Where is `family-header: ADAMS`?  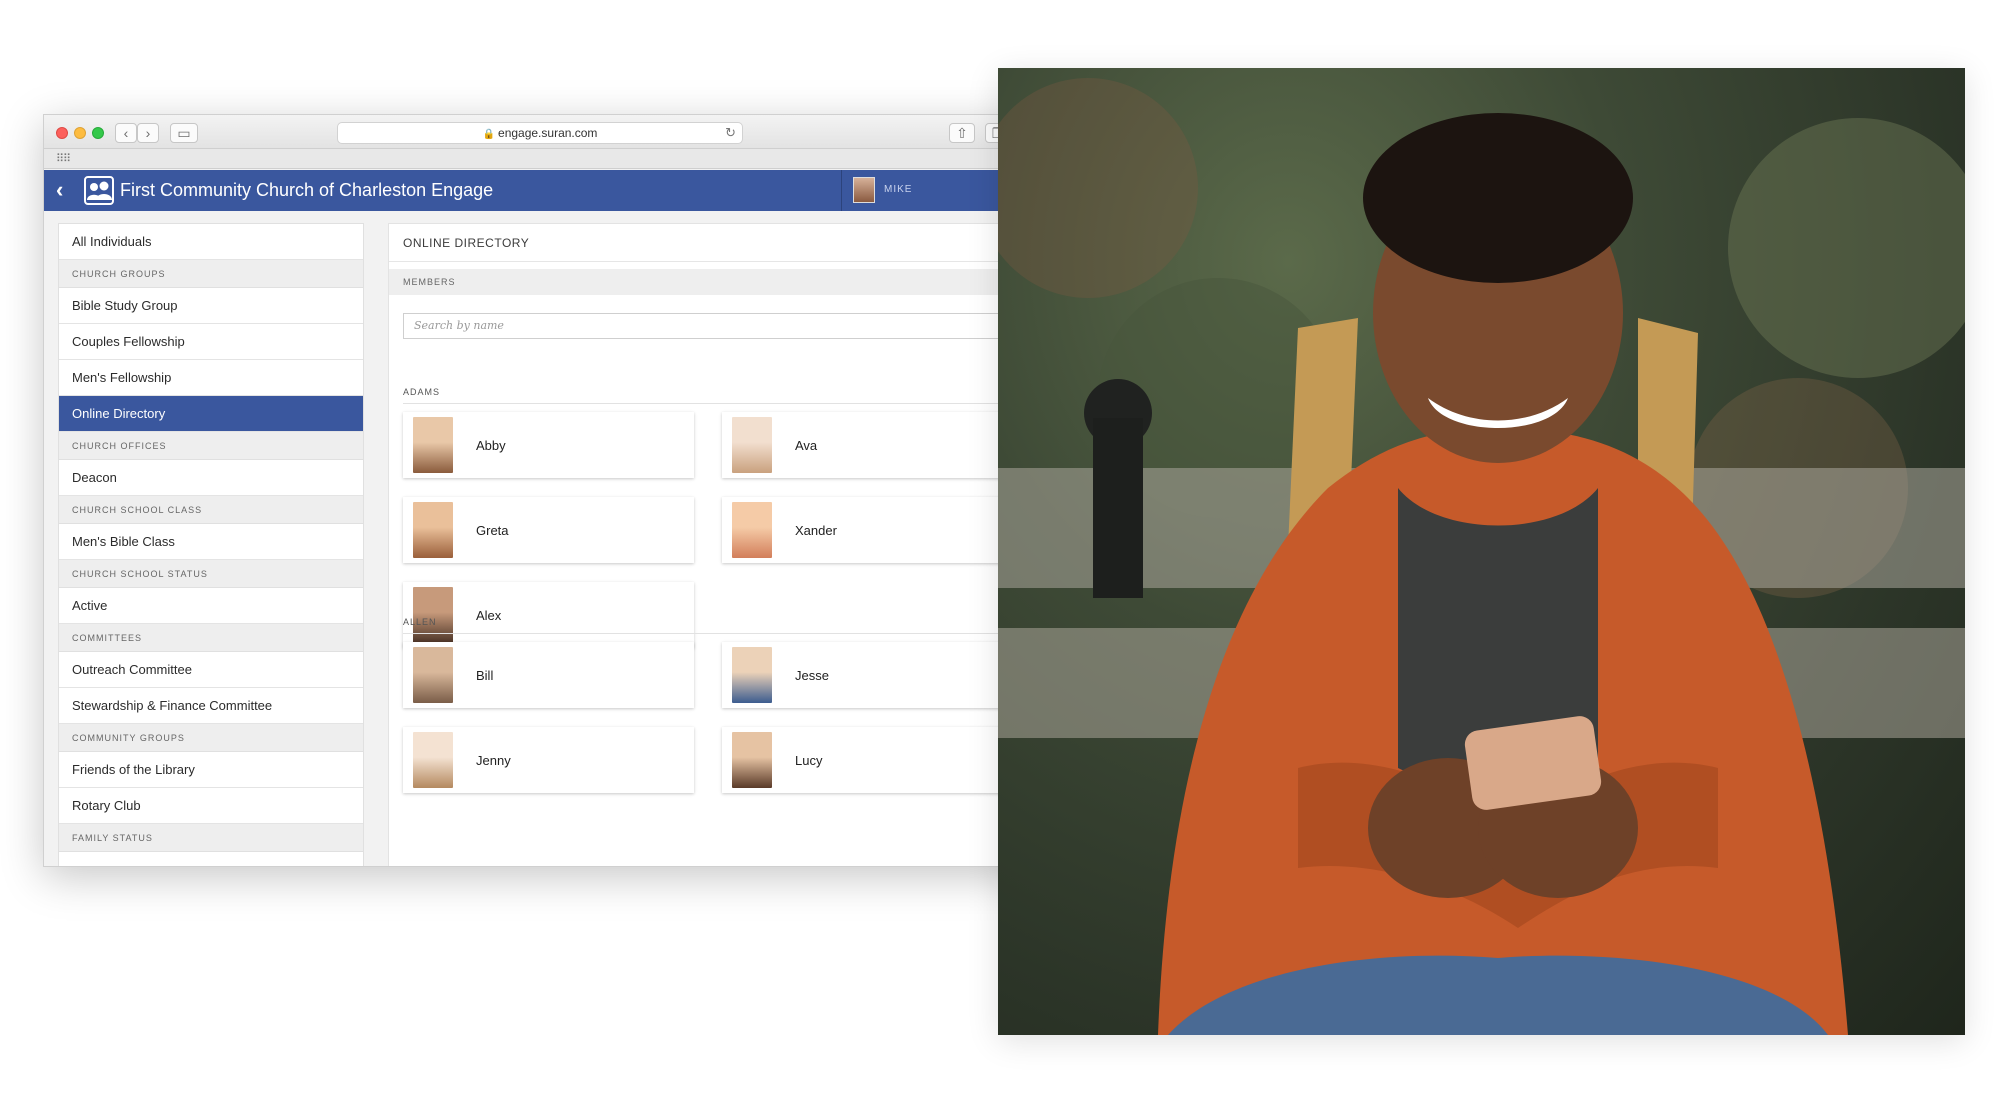 family-header: ADAMS is located at coordinates (708, 395).